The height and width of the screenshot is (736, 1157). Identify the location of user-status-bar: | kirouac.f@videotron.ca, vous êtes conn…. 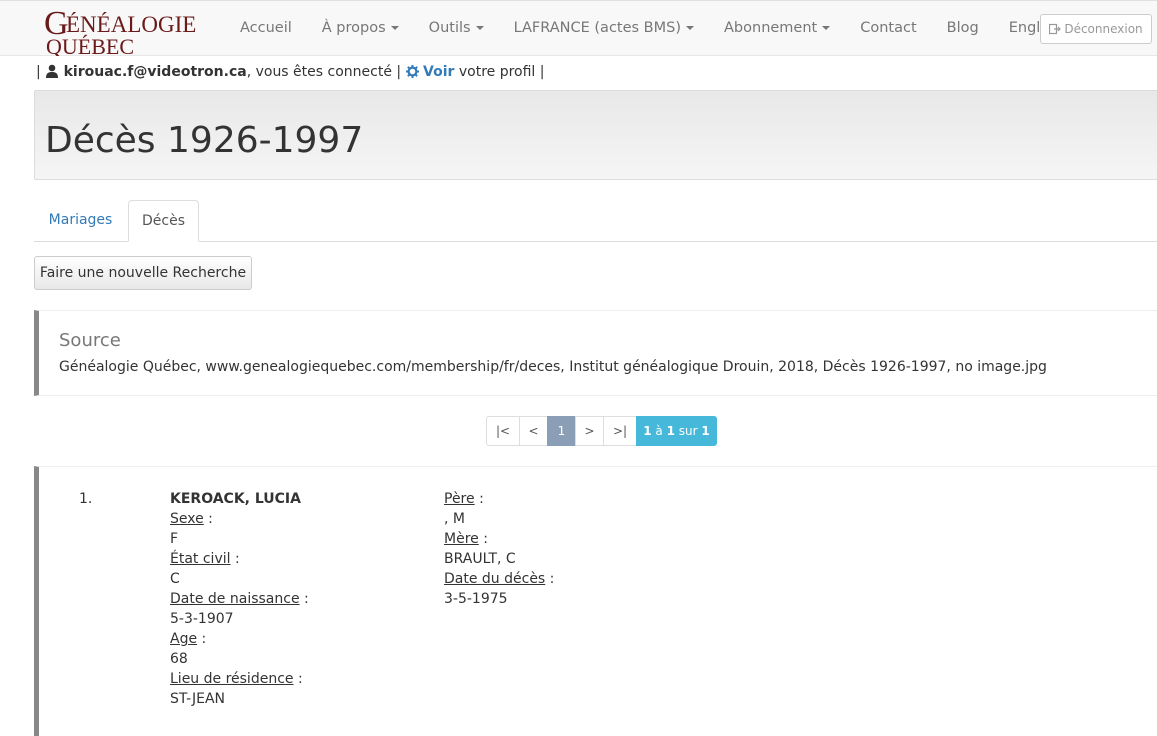
(290, 72).